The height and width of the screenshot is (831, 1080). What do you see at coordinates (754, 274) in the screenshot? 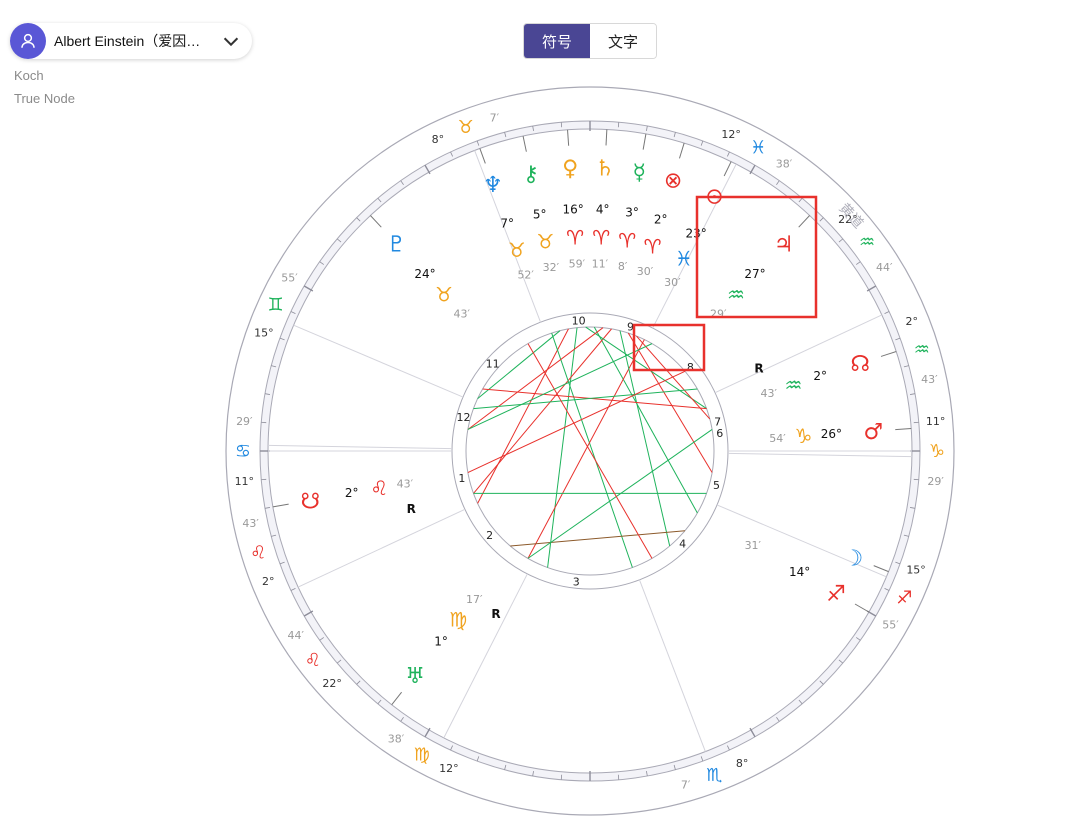
I see `planet-degree: 27°` at bounding box center [754, 274].